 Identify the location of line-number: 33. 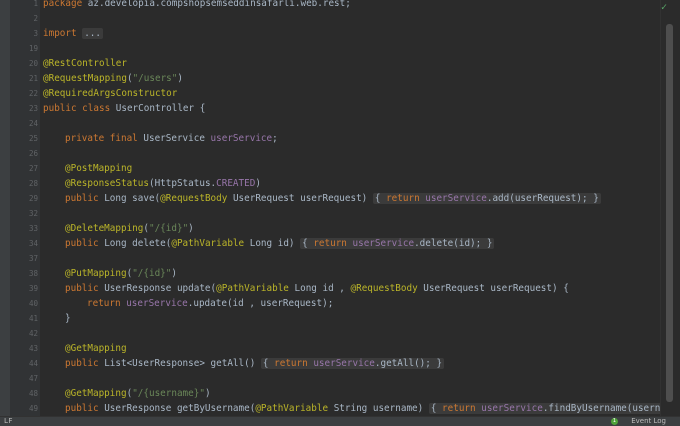
(33, 228).